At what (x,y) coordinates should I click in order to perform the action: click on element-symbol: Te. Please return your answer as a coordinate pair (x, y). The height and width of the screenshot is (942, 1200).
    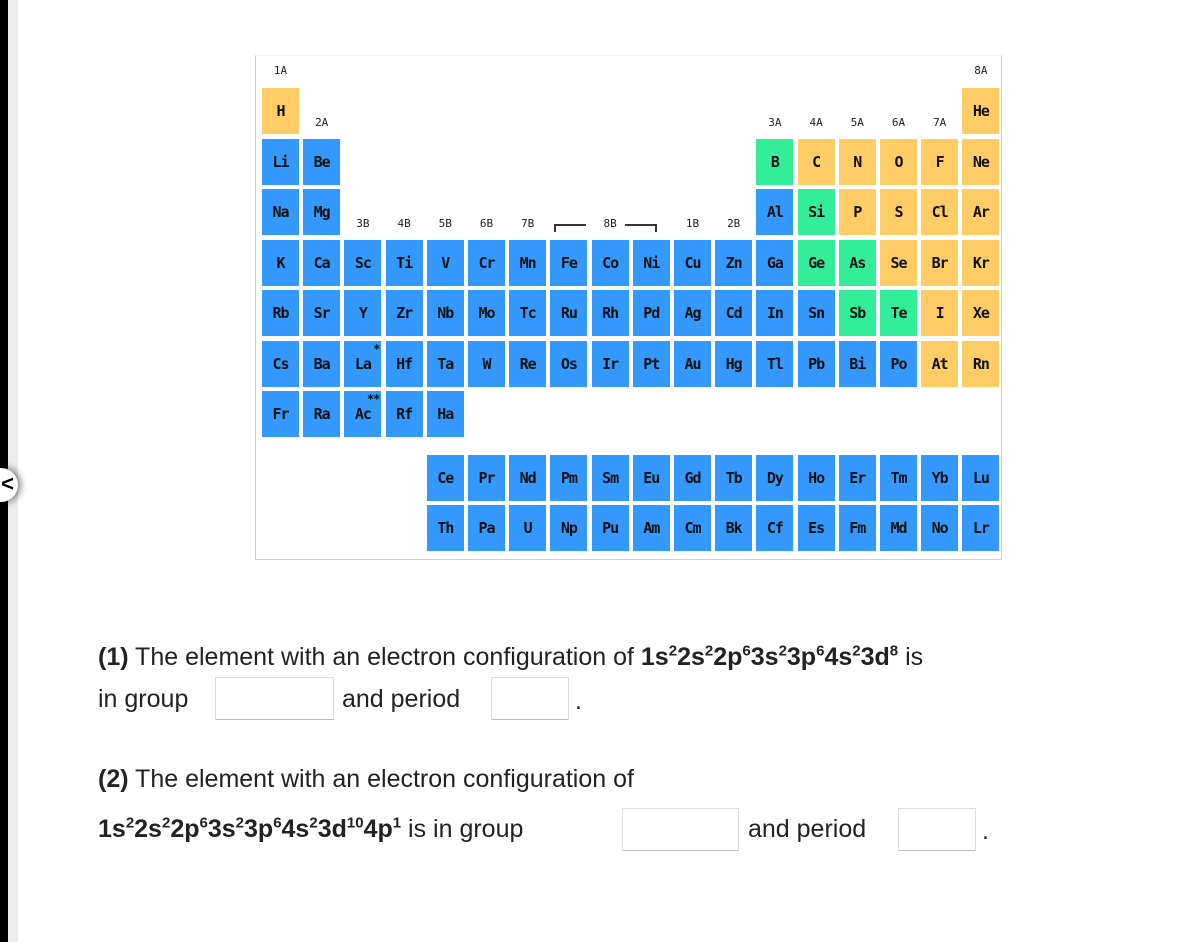
    Looking at the image, I should click on (898, 313).